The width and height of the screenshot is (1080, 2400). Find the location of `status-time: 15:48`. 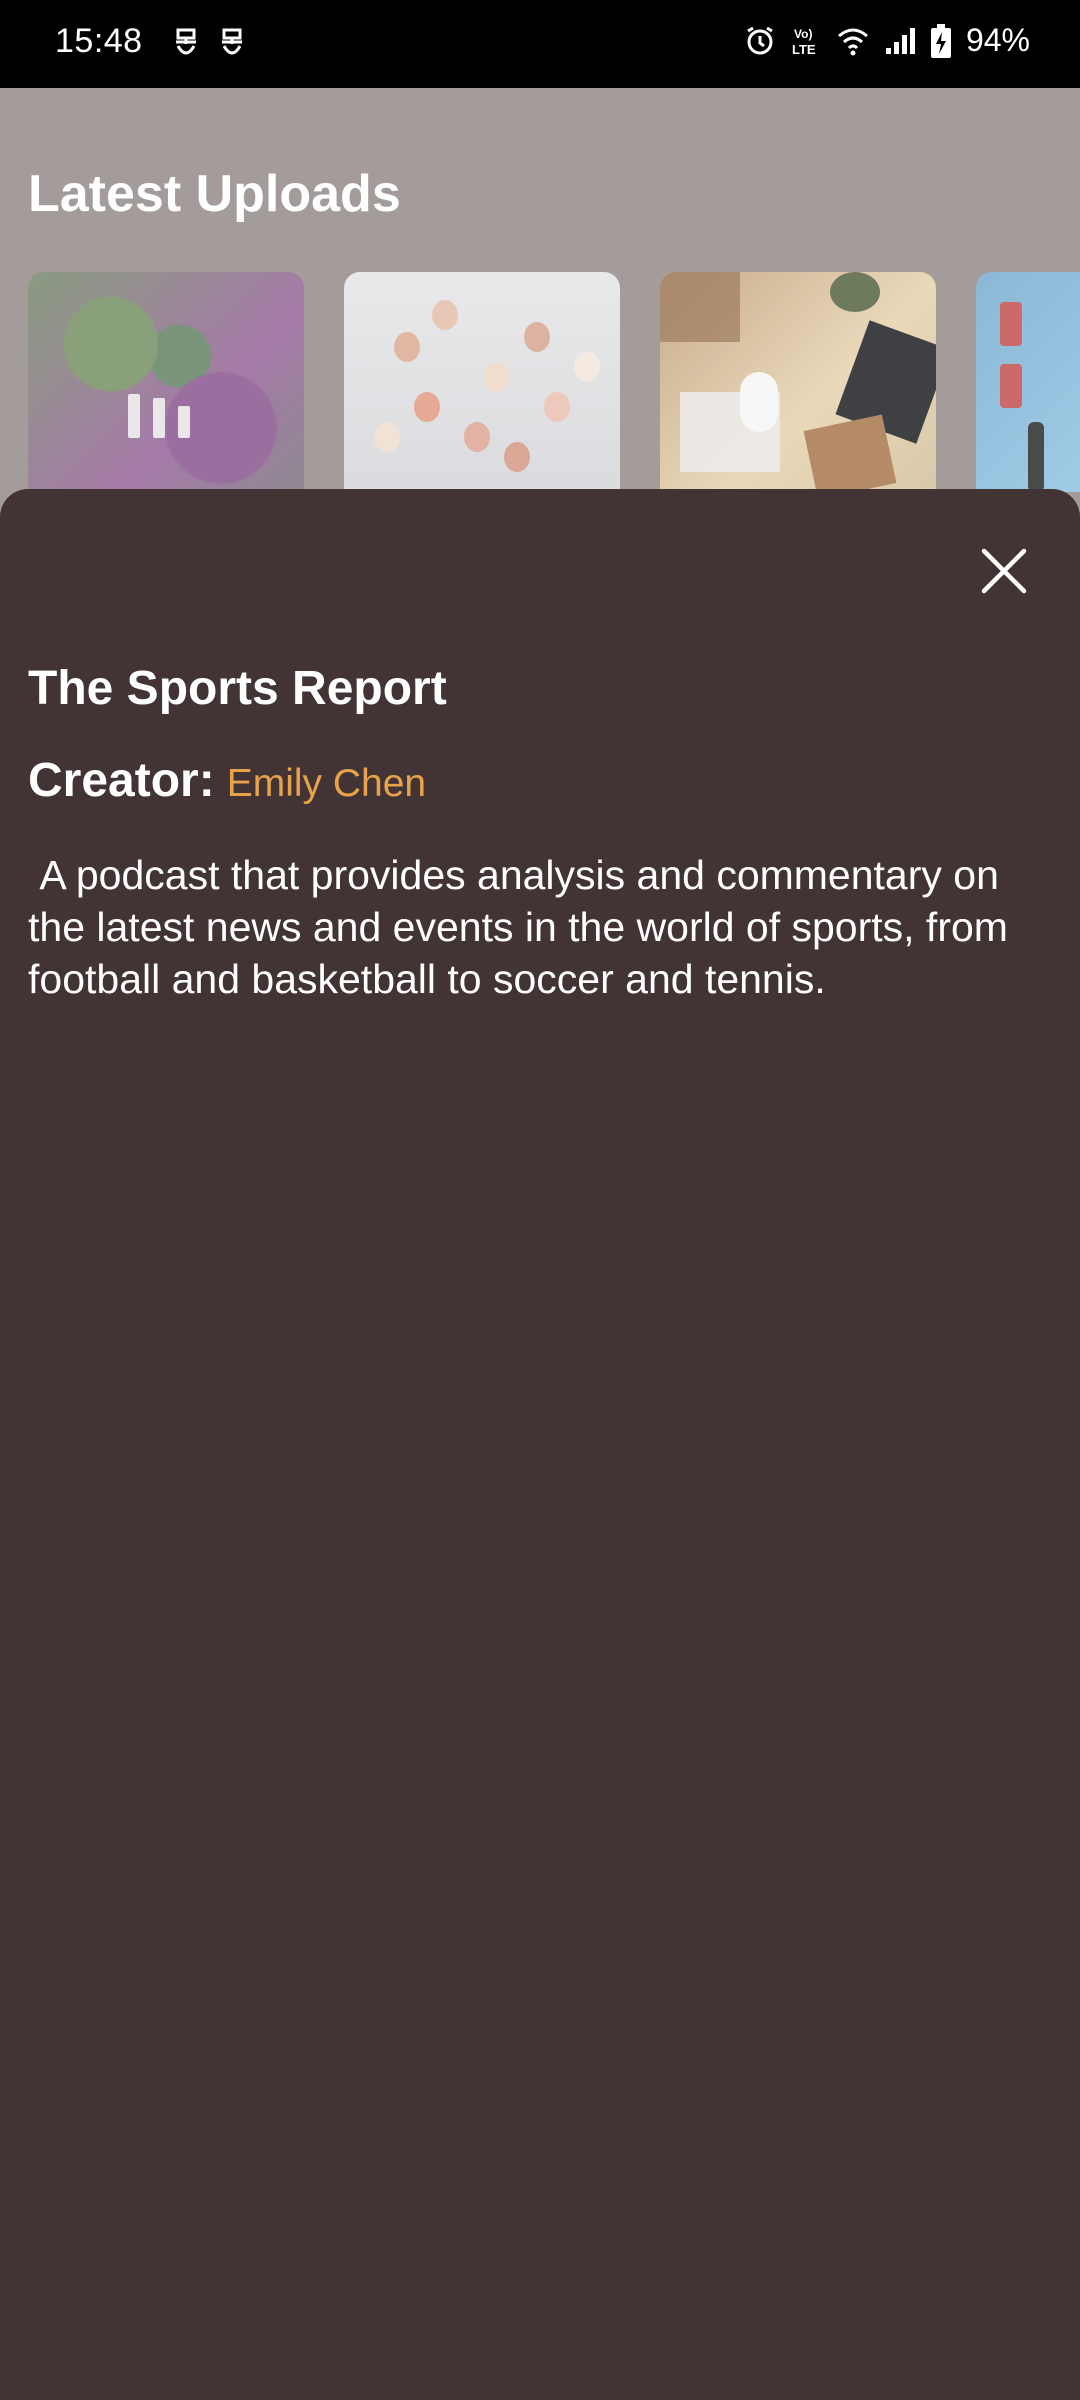

status-time: 15:48 is located at coordinates (99, 41).